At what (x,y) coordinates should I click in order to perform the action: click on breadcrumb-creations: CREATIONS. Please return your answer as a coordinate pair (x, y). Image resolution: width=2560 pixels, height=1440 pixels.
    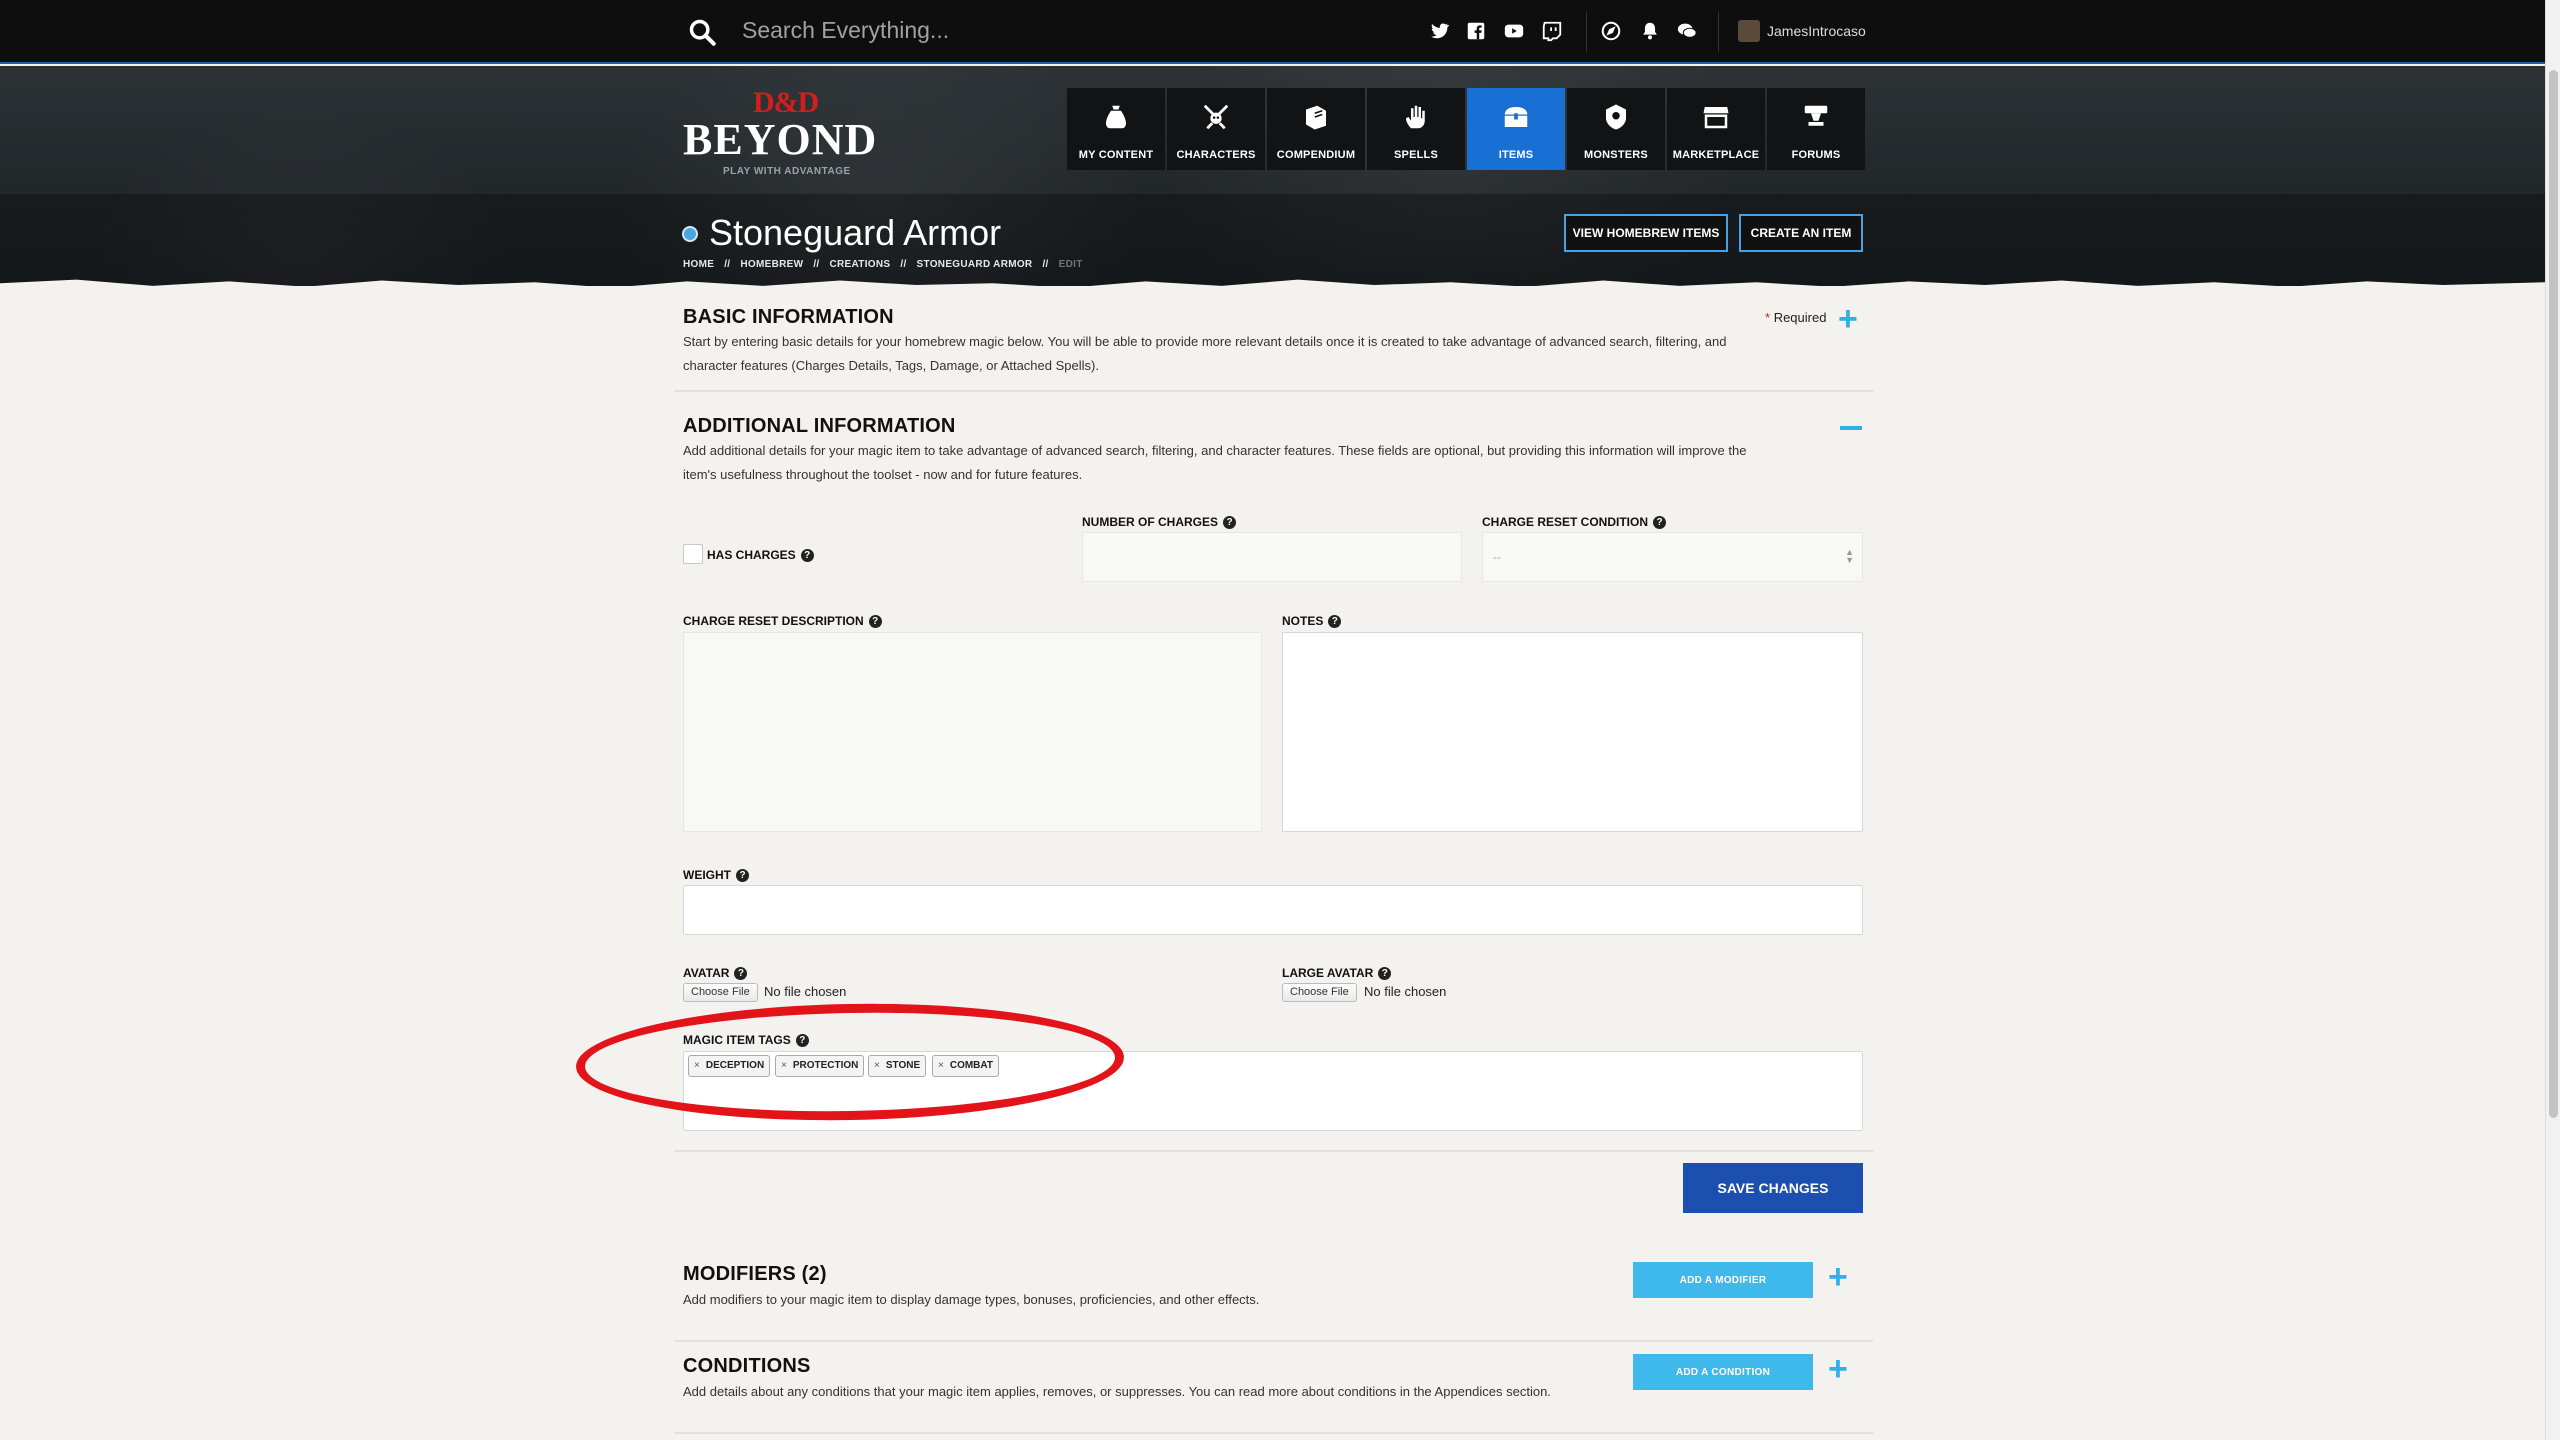
    Looking at the image, I should click on (860, 264).